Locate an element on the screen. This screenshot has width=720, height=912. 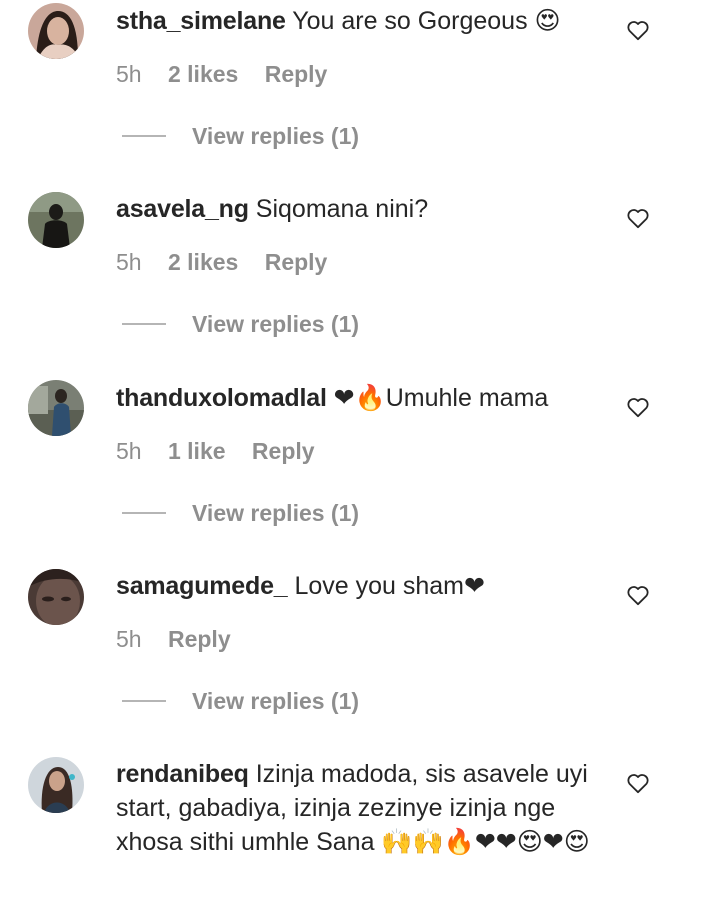
comment-meta: 5h 1 like Reply is located at coordinates (215, 451).